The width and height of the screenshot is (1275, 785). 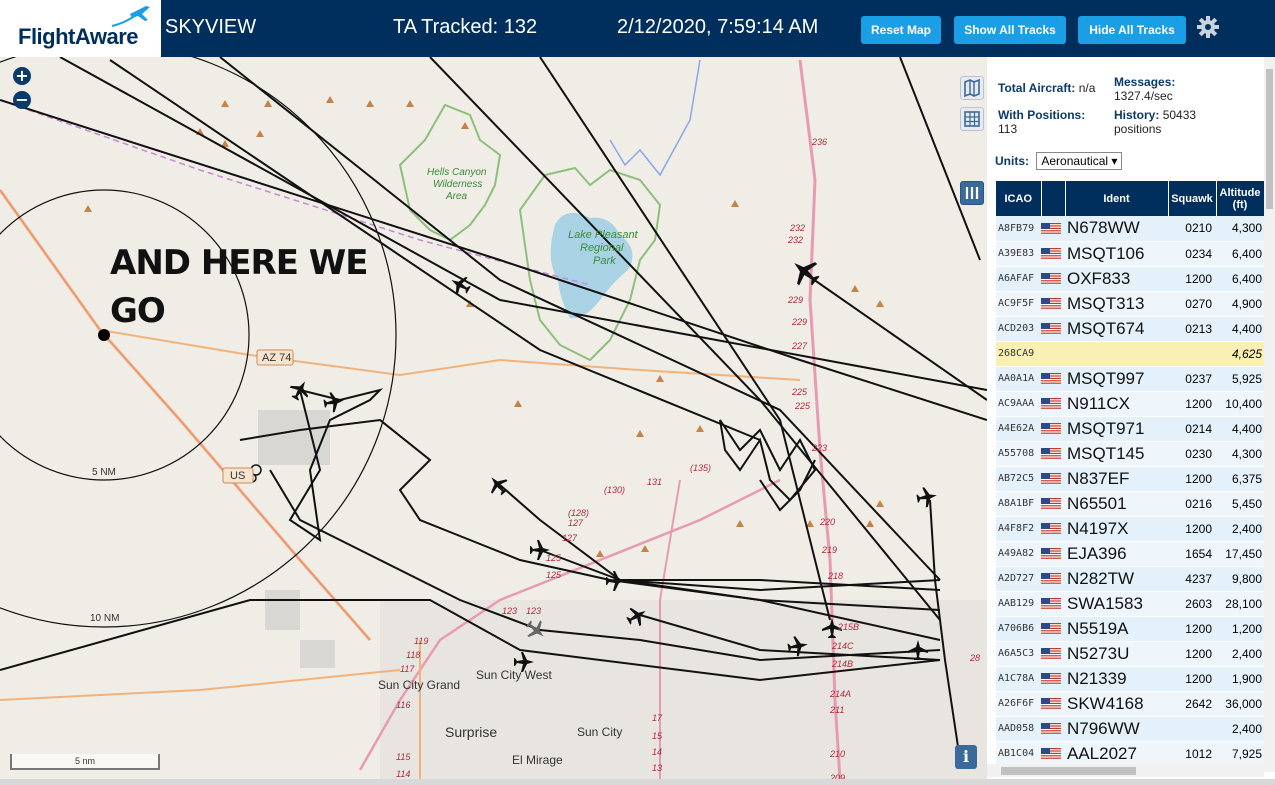 What do you see at coordinates (1208, 27) in the screenshot?
I see `gear-icon` at bounding box center [1208, 27].